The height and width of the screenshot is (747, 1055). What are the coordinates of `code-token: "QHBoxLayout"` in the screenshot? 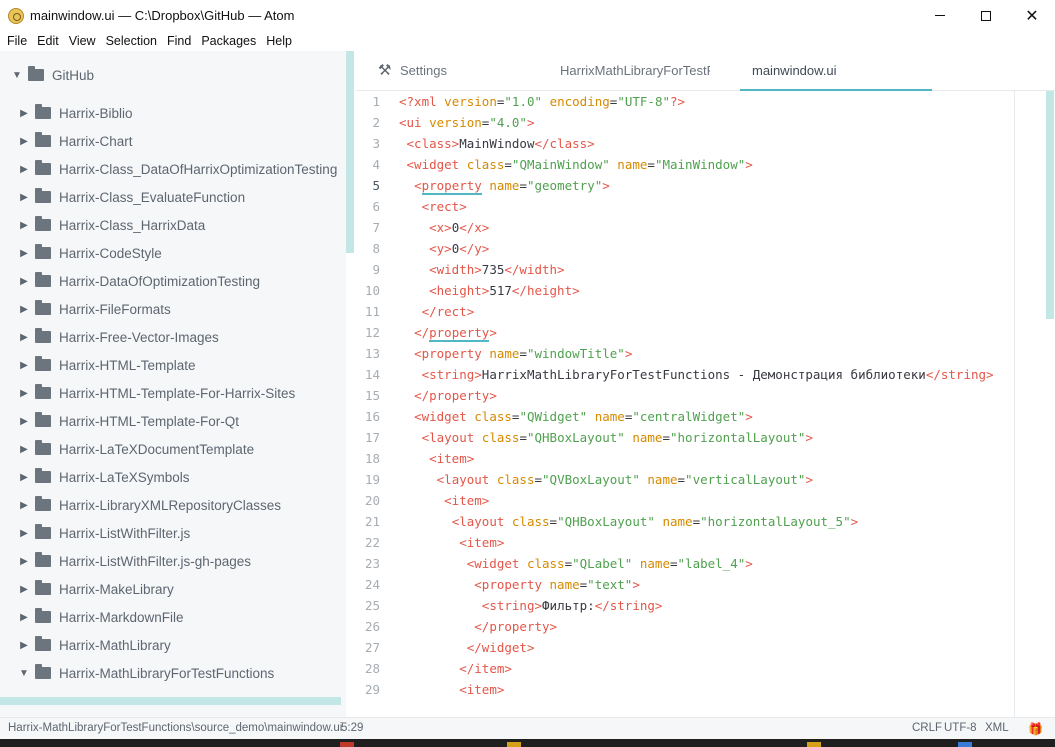 It's located at (575, 437).